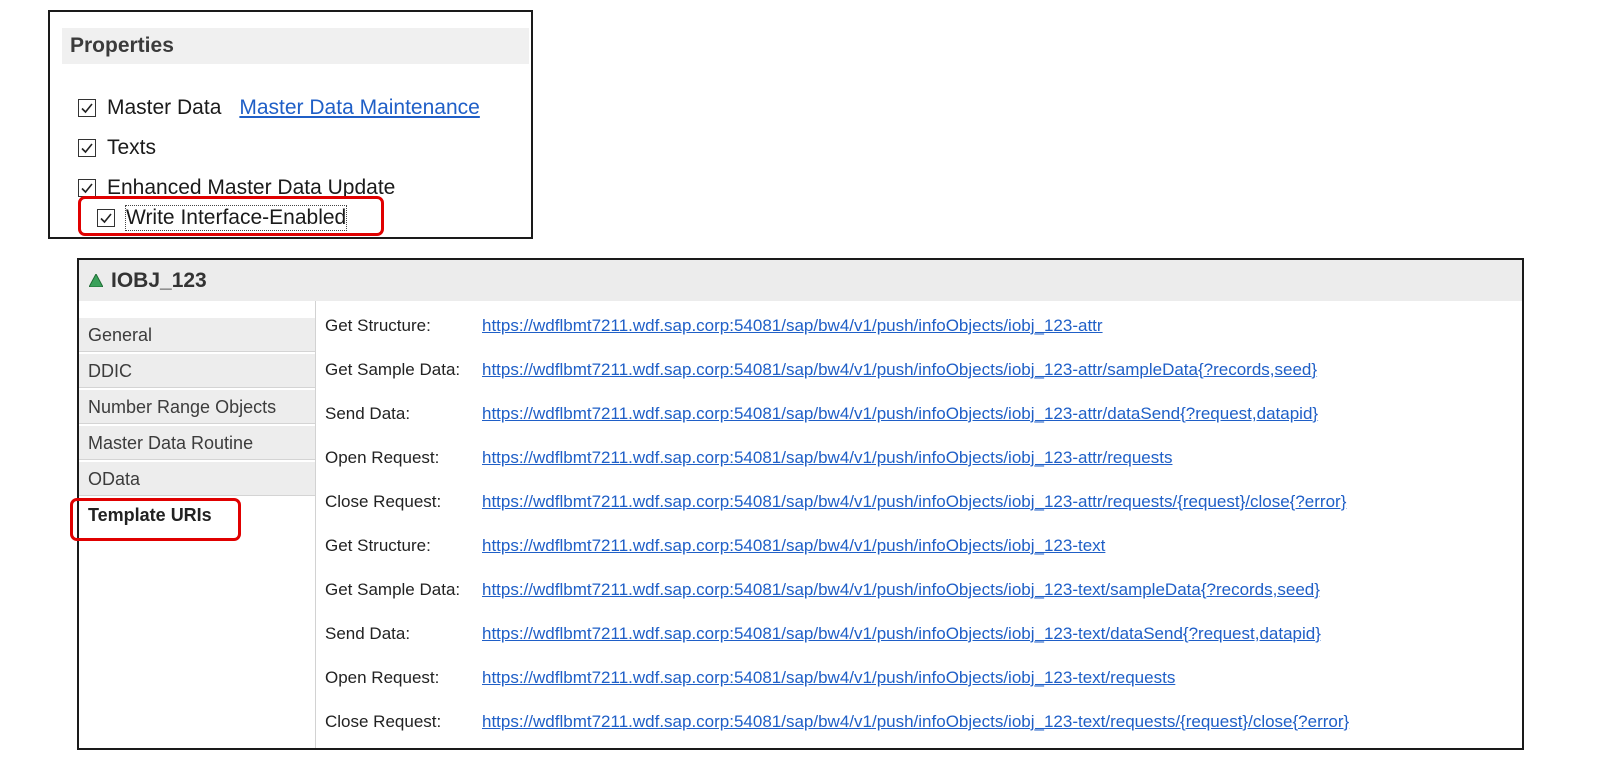 The image size is (1600, 775). I want to click on master-data-maintenance-link: Master Data Maintenance, so click(359, 108).